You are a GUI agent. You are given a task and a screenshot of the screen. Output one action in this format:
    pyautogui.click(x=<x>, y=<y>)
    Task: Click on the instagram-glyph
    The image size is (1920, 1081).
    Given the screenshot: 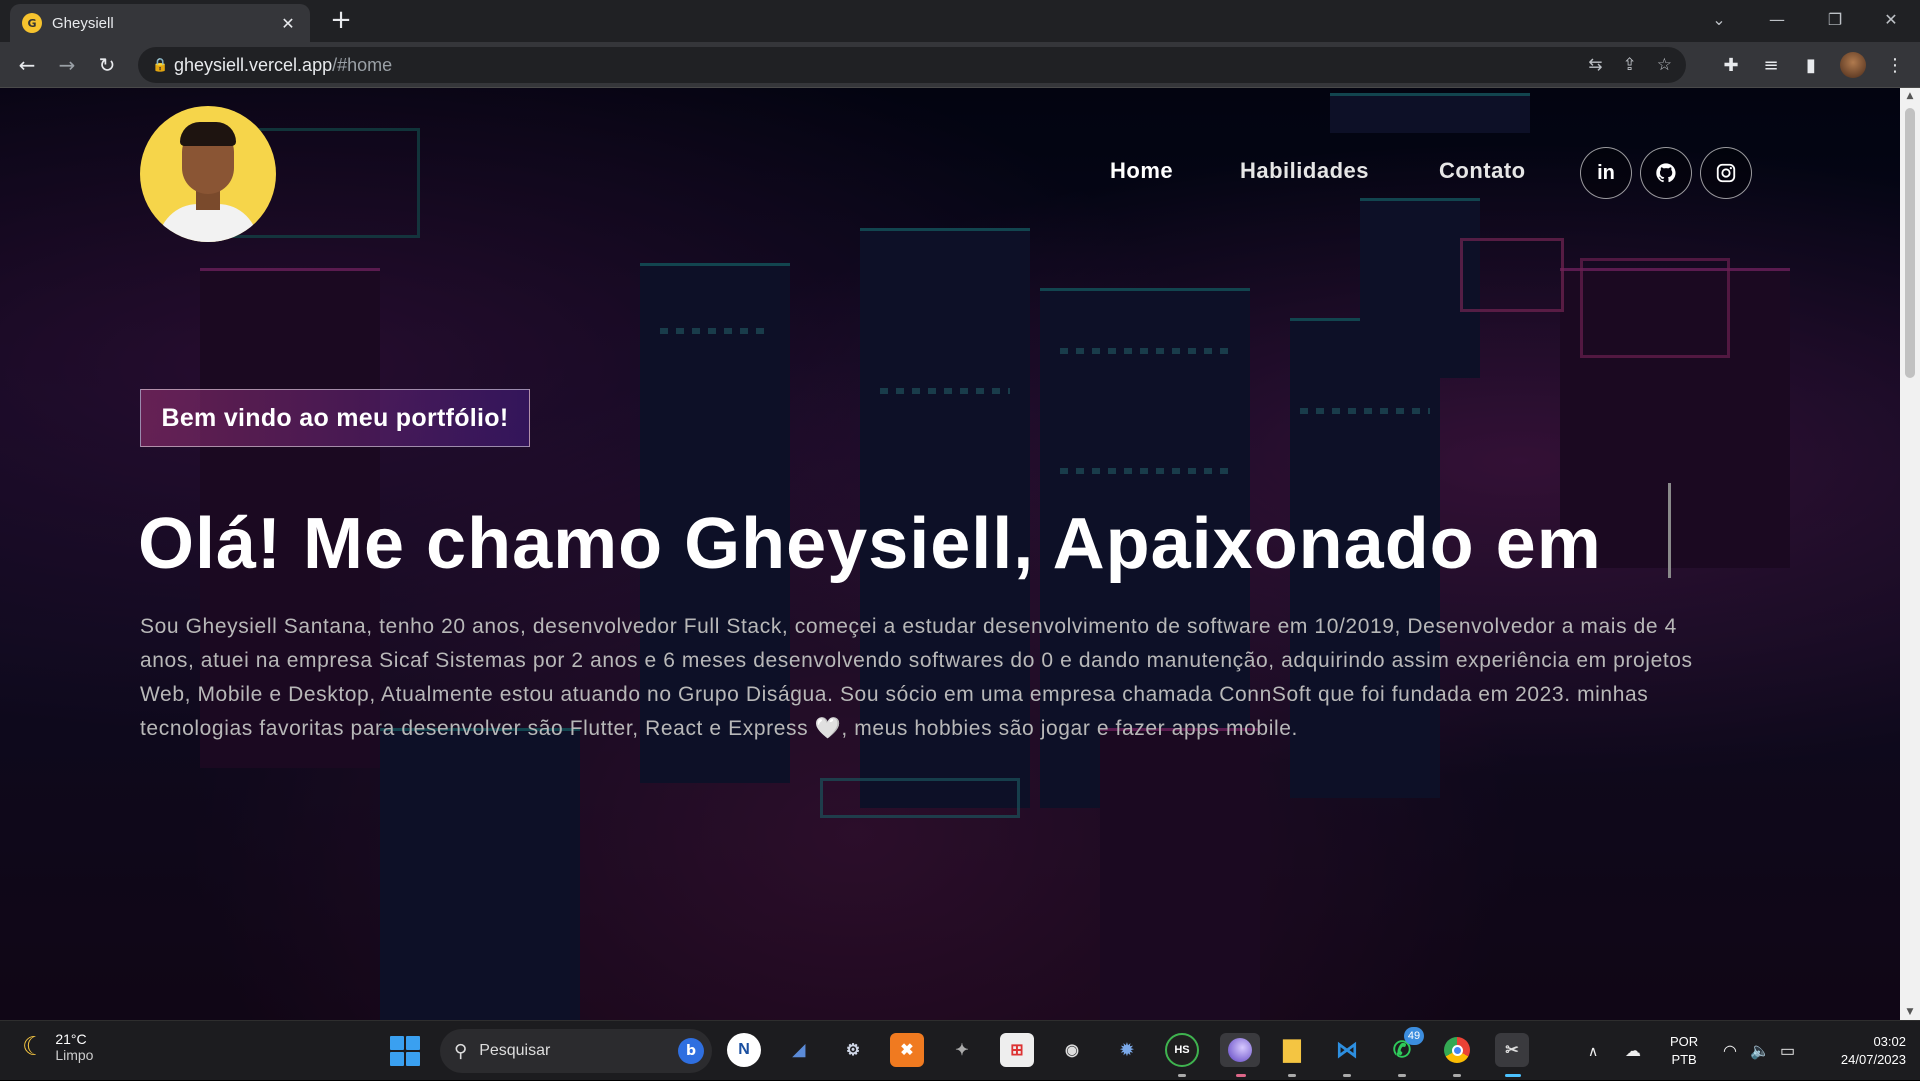 What is the action you would take?
    pyautogui.click(x=1726, y=173)
    